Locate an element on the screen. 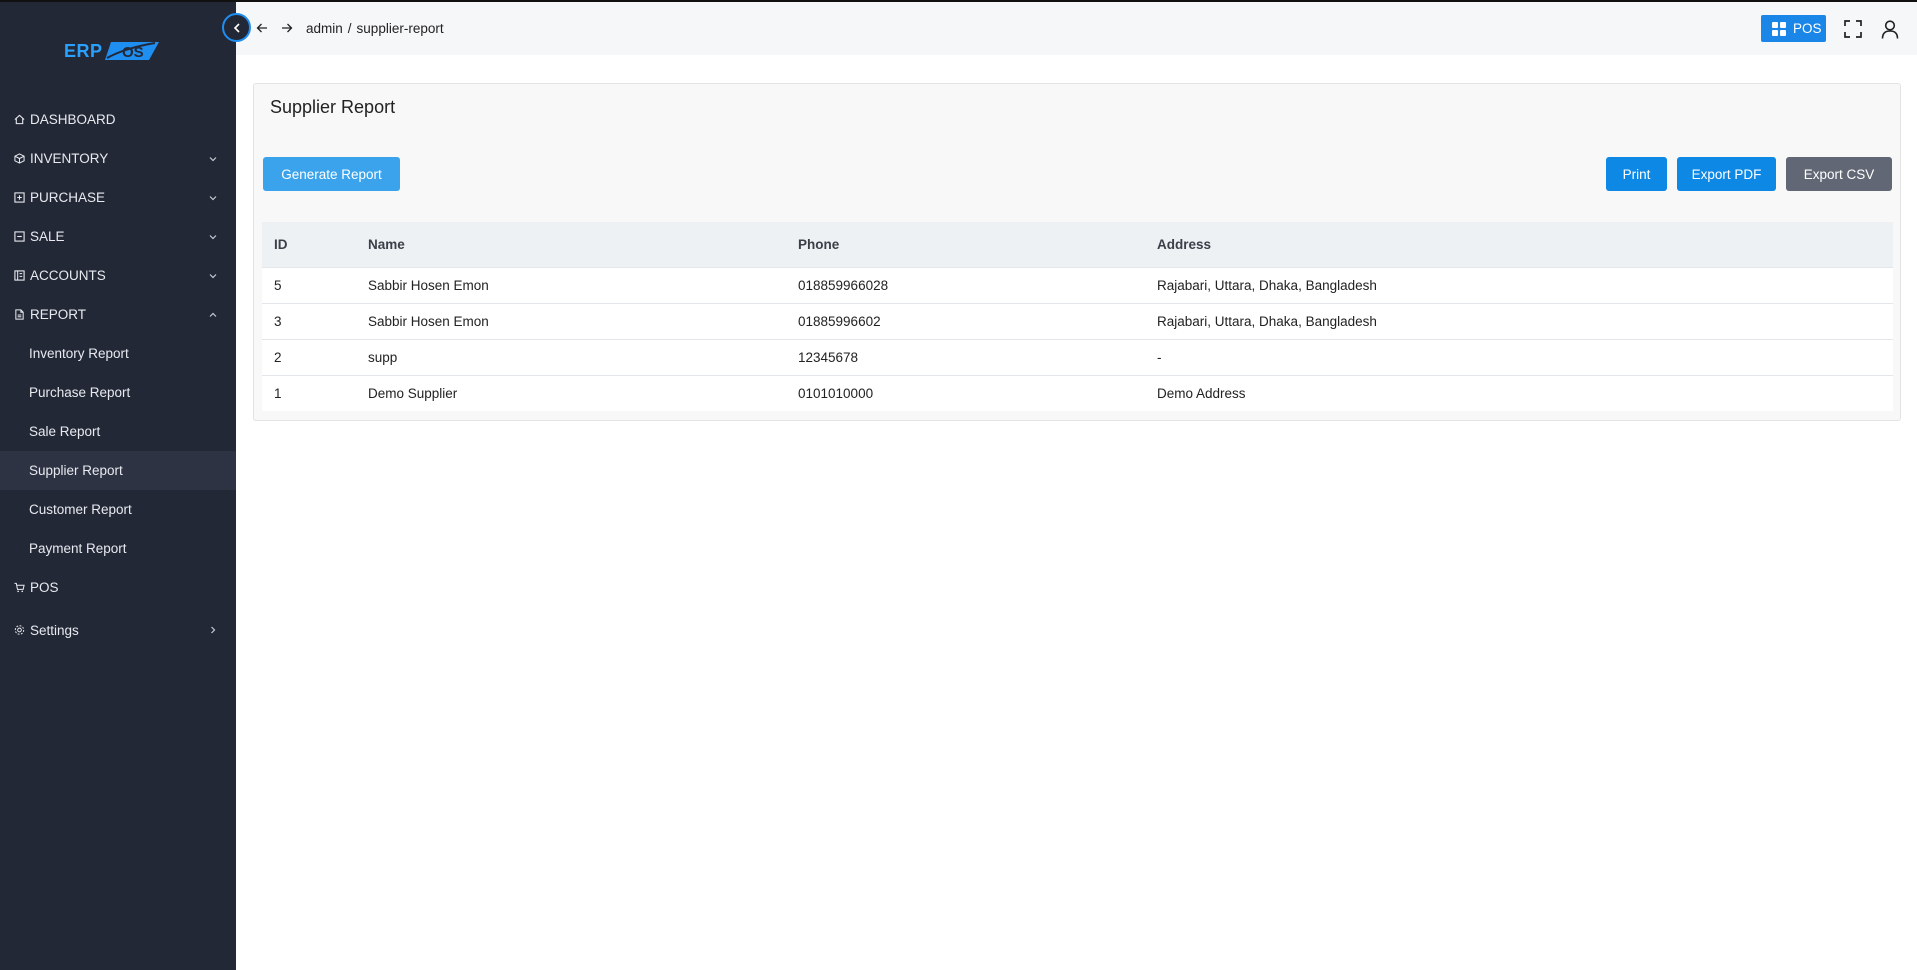 The height and width of the screenshot is (970, 1917). sidebar-subitem-supplier-report: Supplier Report is located at coordinates (118, 470).